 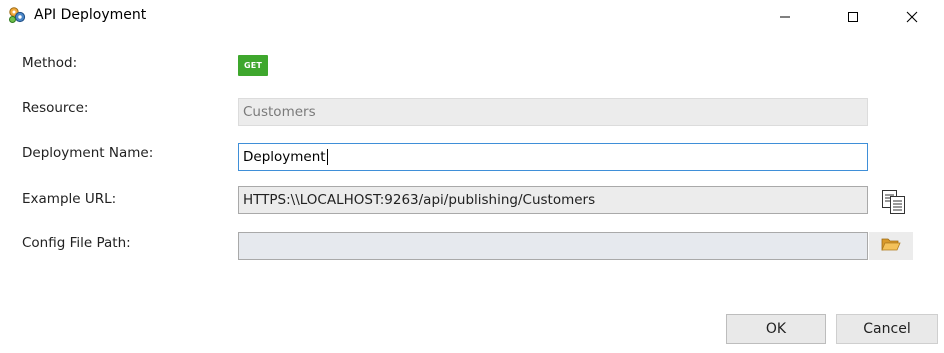 I want to click on copy-url-button, so click(x=894, y=202).